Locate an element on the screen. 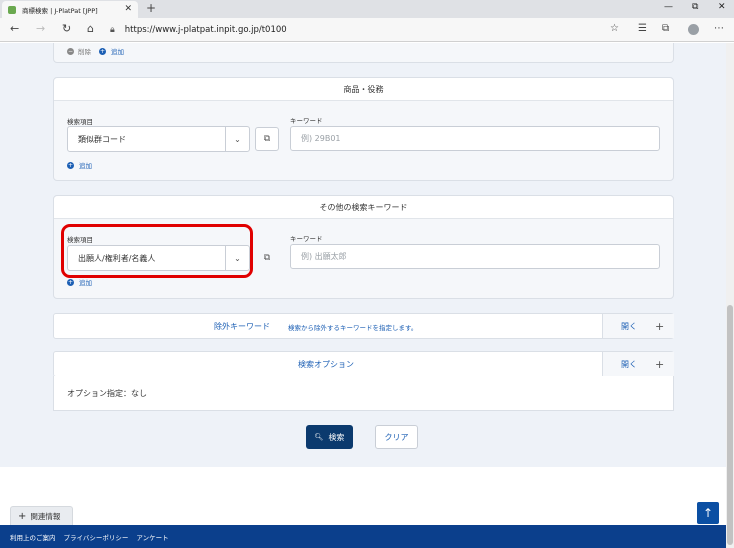 This screenshot has width=734, height=548. delete-label: 削除 is located at coordinates (84, 52).